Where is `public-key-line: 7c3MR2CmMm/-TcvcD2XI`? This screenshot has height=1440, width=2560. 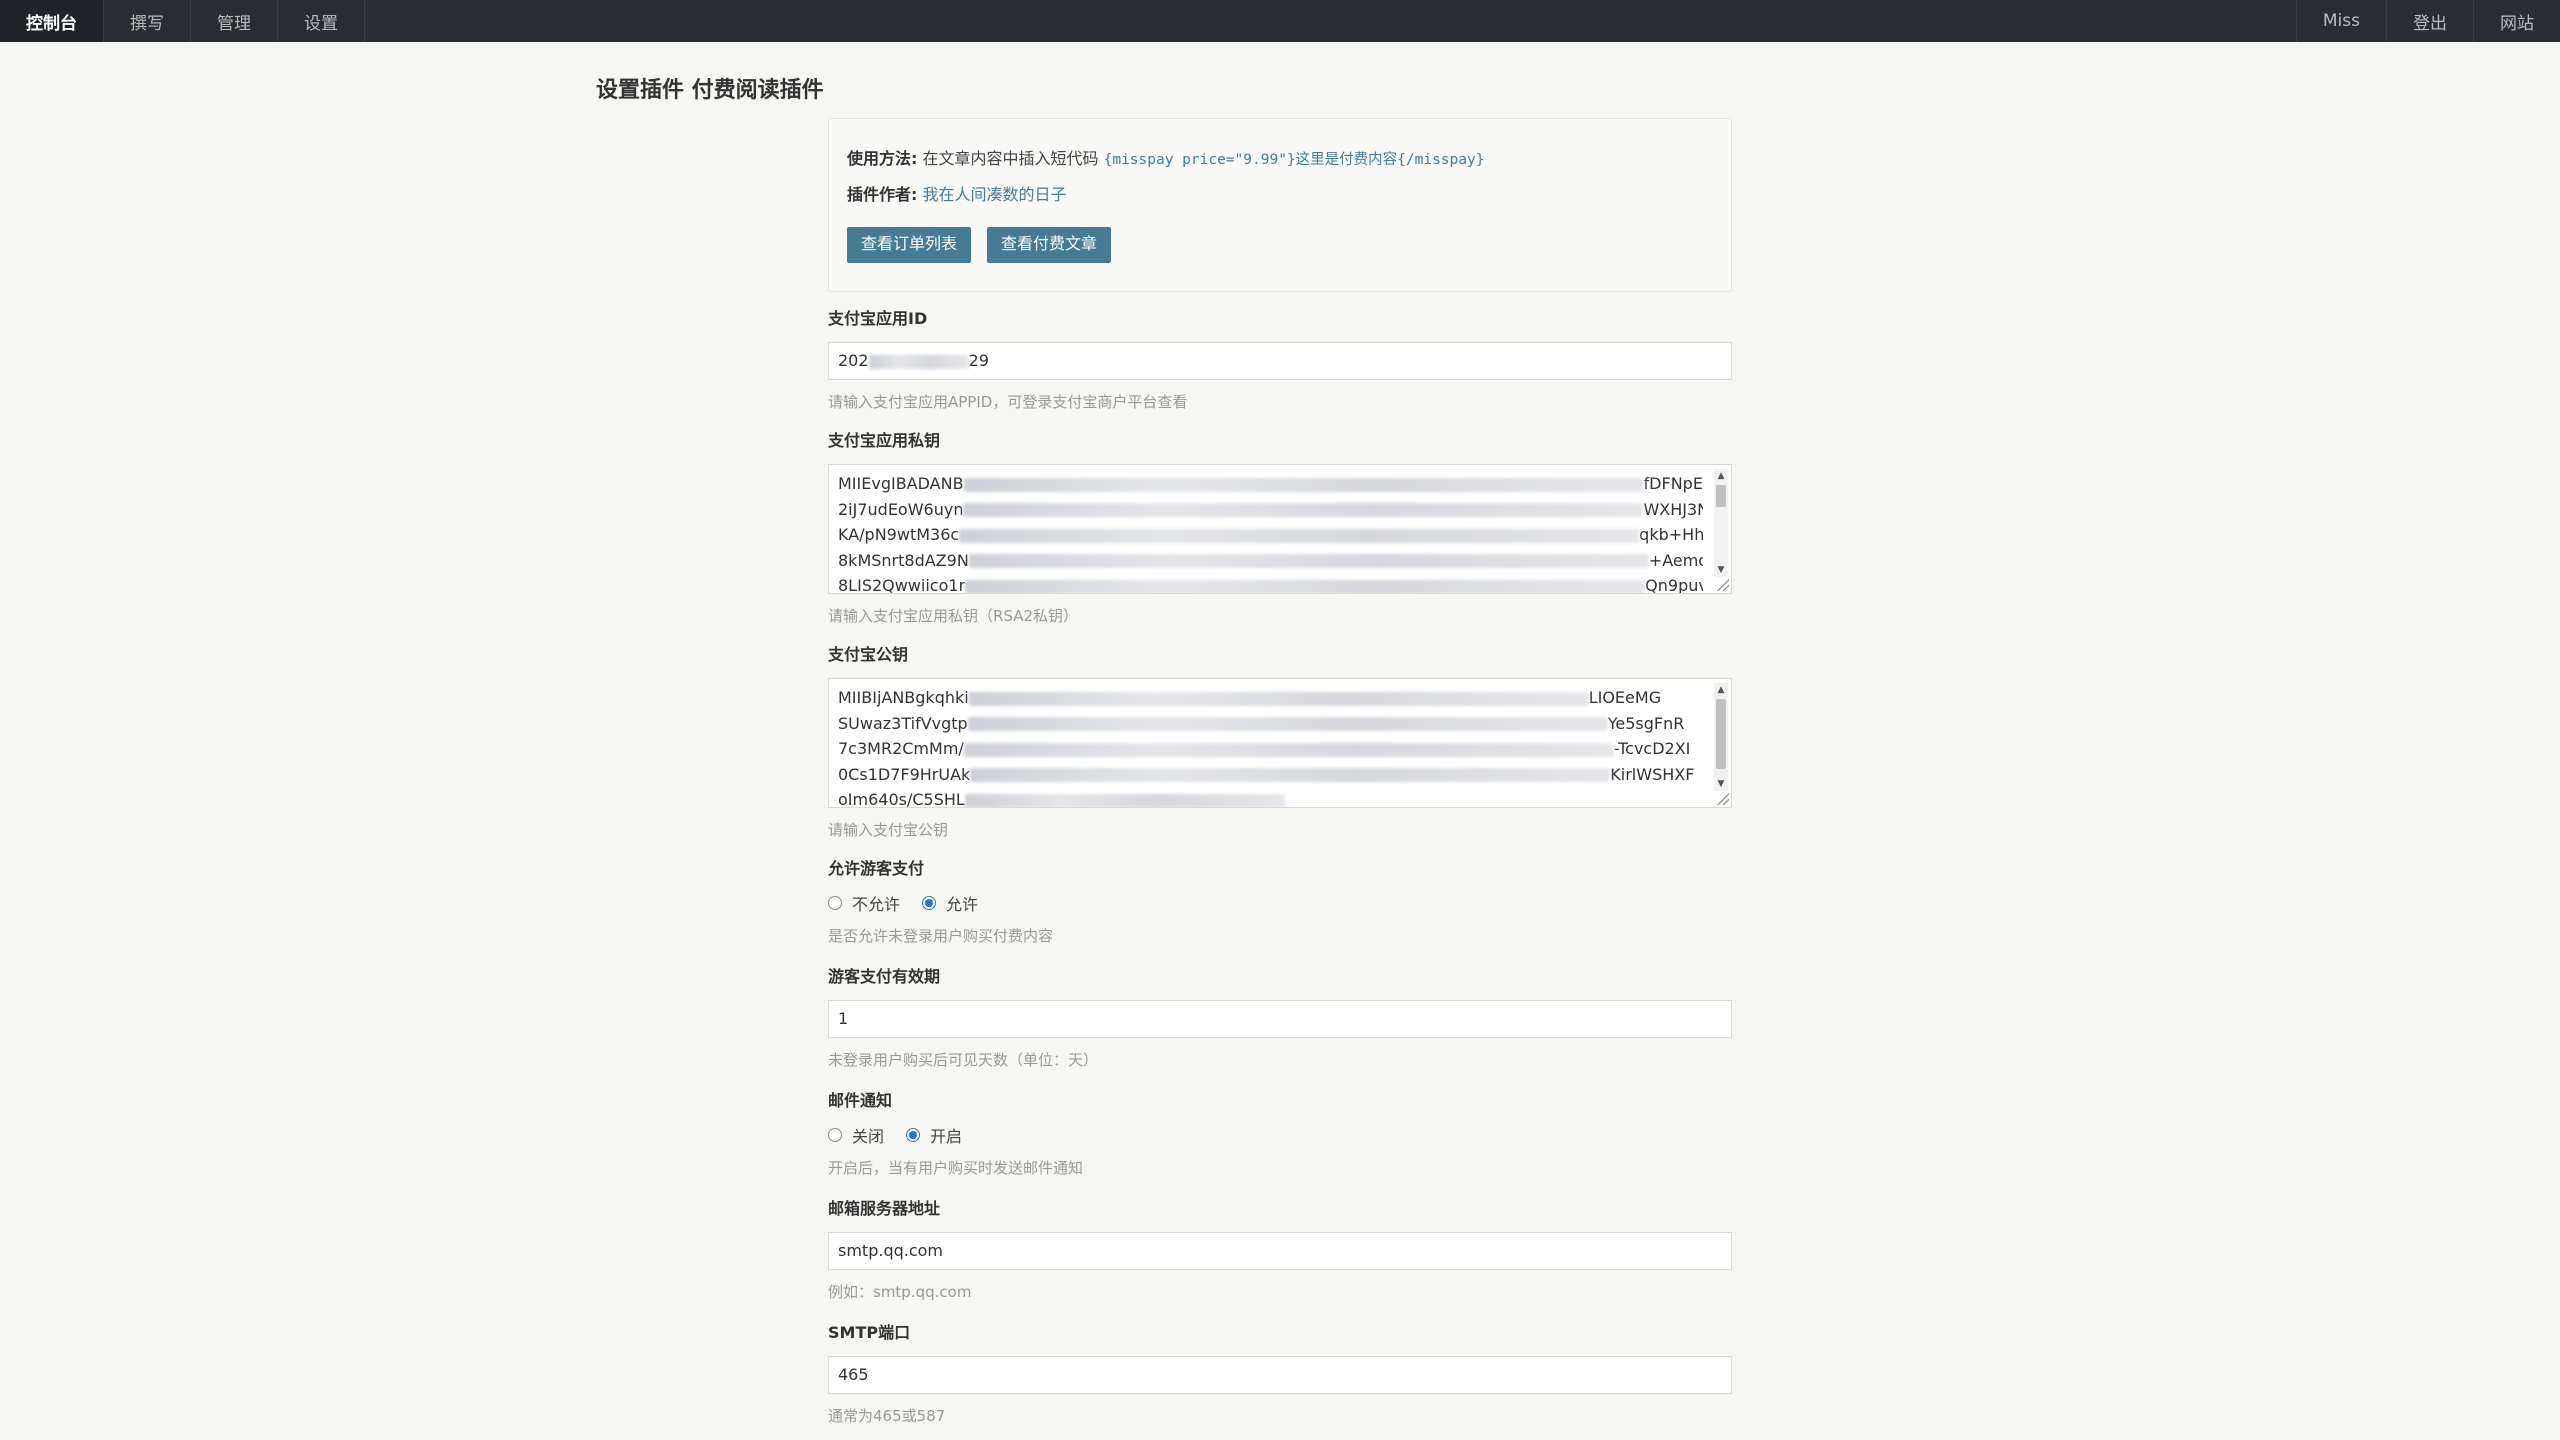
public-key-line: 7c3MR2CmMm/-TcvcD2XI is located at coordinates (1264, 748).